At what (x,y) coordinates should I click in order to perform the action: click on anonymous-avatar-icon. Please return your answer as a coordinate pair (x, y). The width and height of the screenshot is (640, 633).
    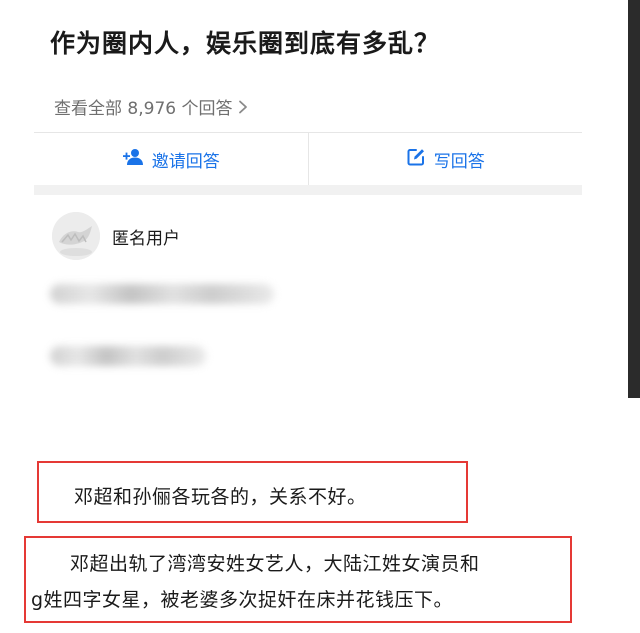
    Looking at the image, I should click on (76, 236).